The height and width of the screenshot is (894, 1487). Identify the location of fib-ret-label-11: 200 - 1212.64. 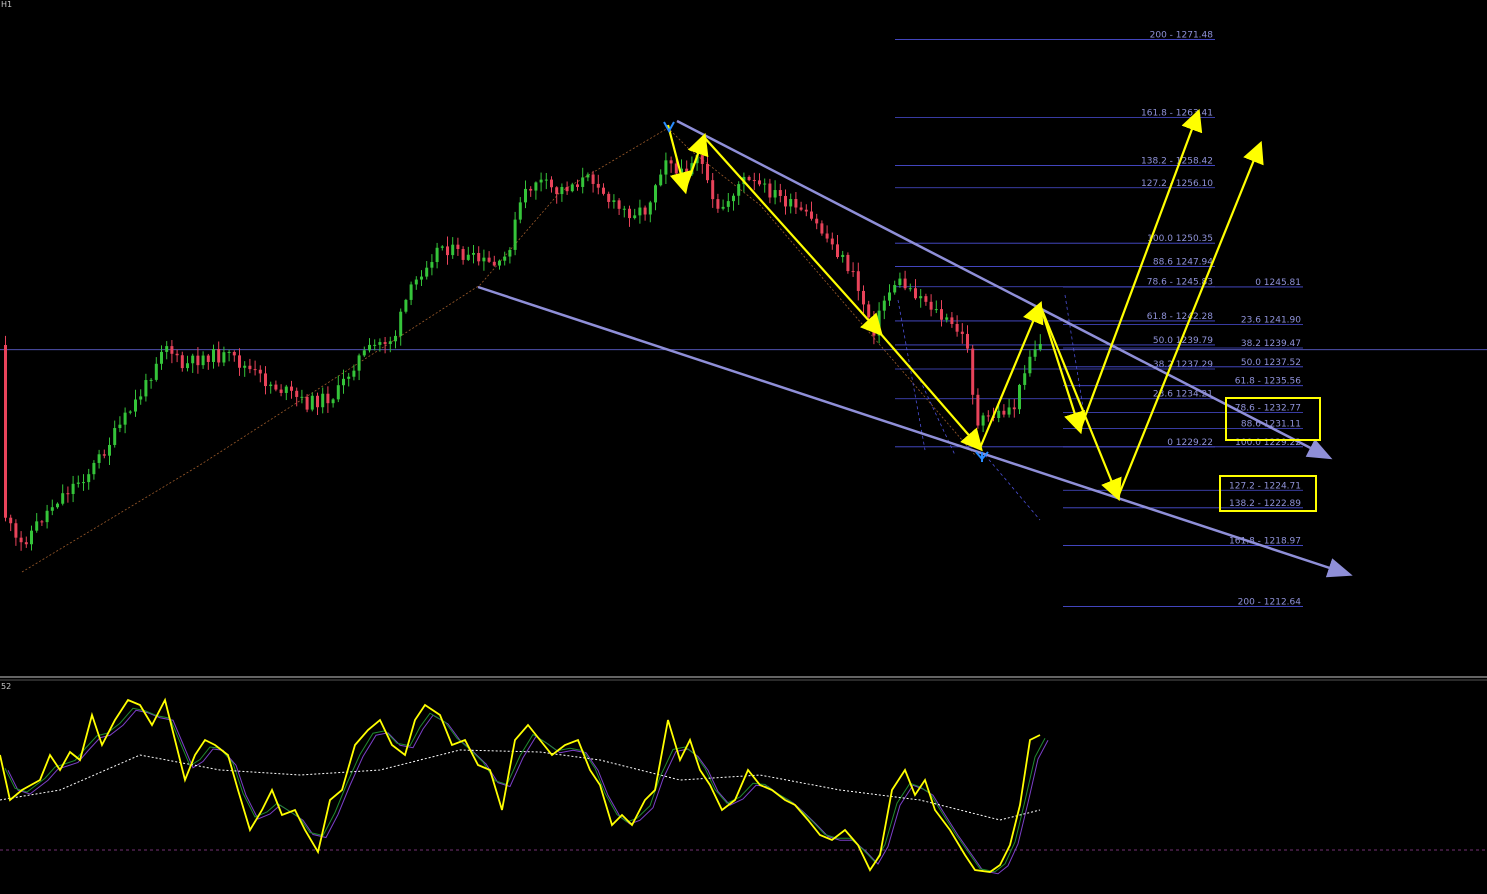
(1270, 603).